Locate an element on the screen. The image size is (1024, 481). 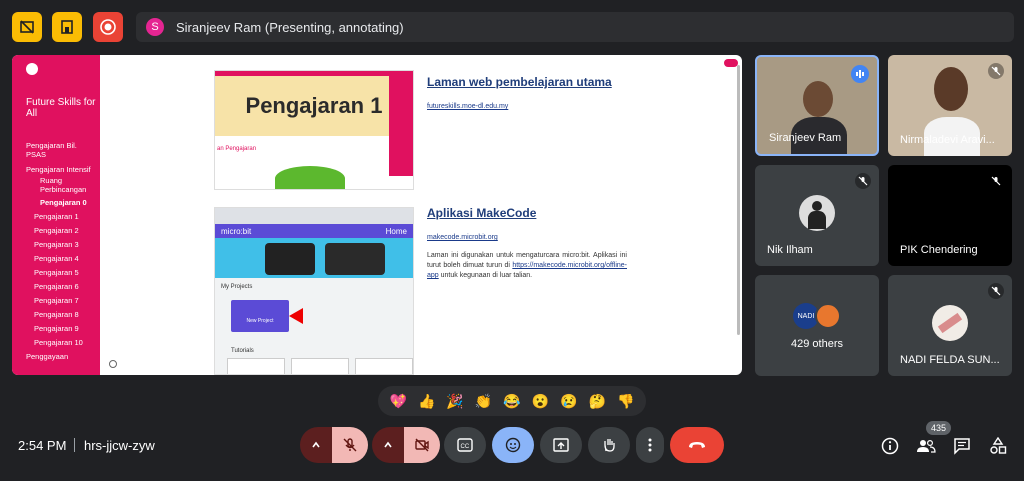
reactions-bar: 💖 👍 🎉 👏 😂 😮 😢 🤔 👎 is located at coordinates (512, 401).